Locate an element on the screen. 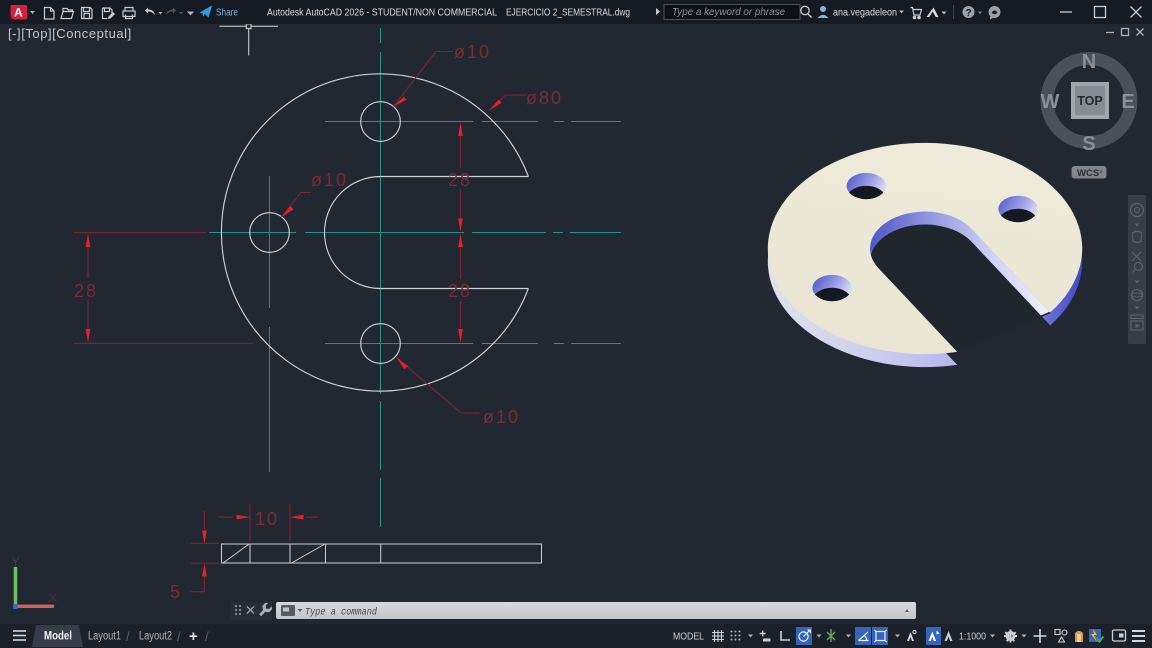  svg-text: Layout2 is located at coordinates (155, 637).